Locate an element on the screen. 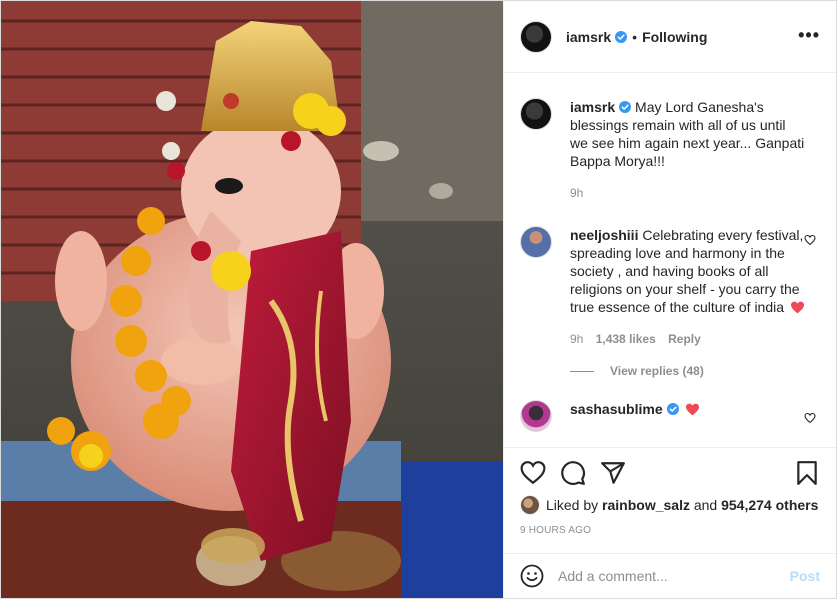 This screenshot has width=837, height=599. caption-avatar is located at coordinates (536, 114).